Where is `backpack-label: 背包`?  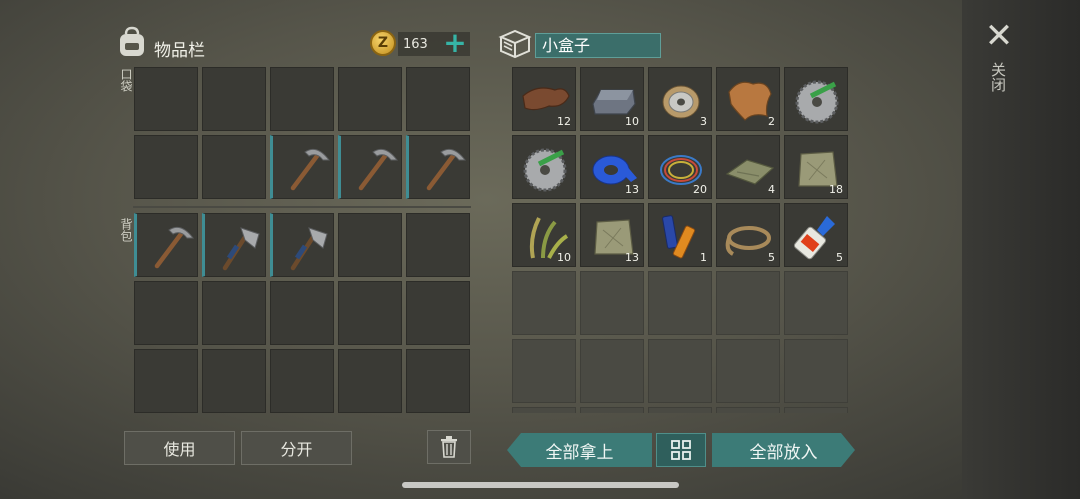
backpack-label: 背包 is located at coordinates (126, 230).